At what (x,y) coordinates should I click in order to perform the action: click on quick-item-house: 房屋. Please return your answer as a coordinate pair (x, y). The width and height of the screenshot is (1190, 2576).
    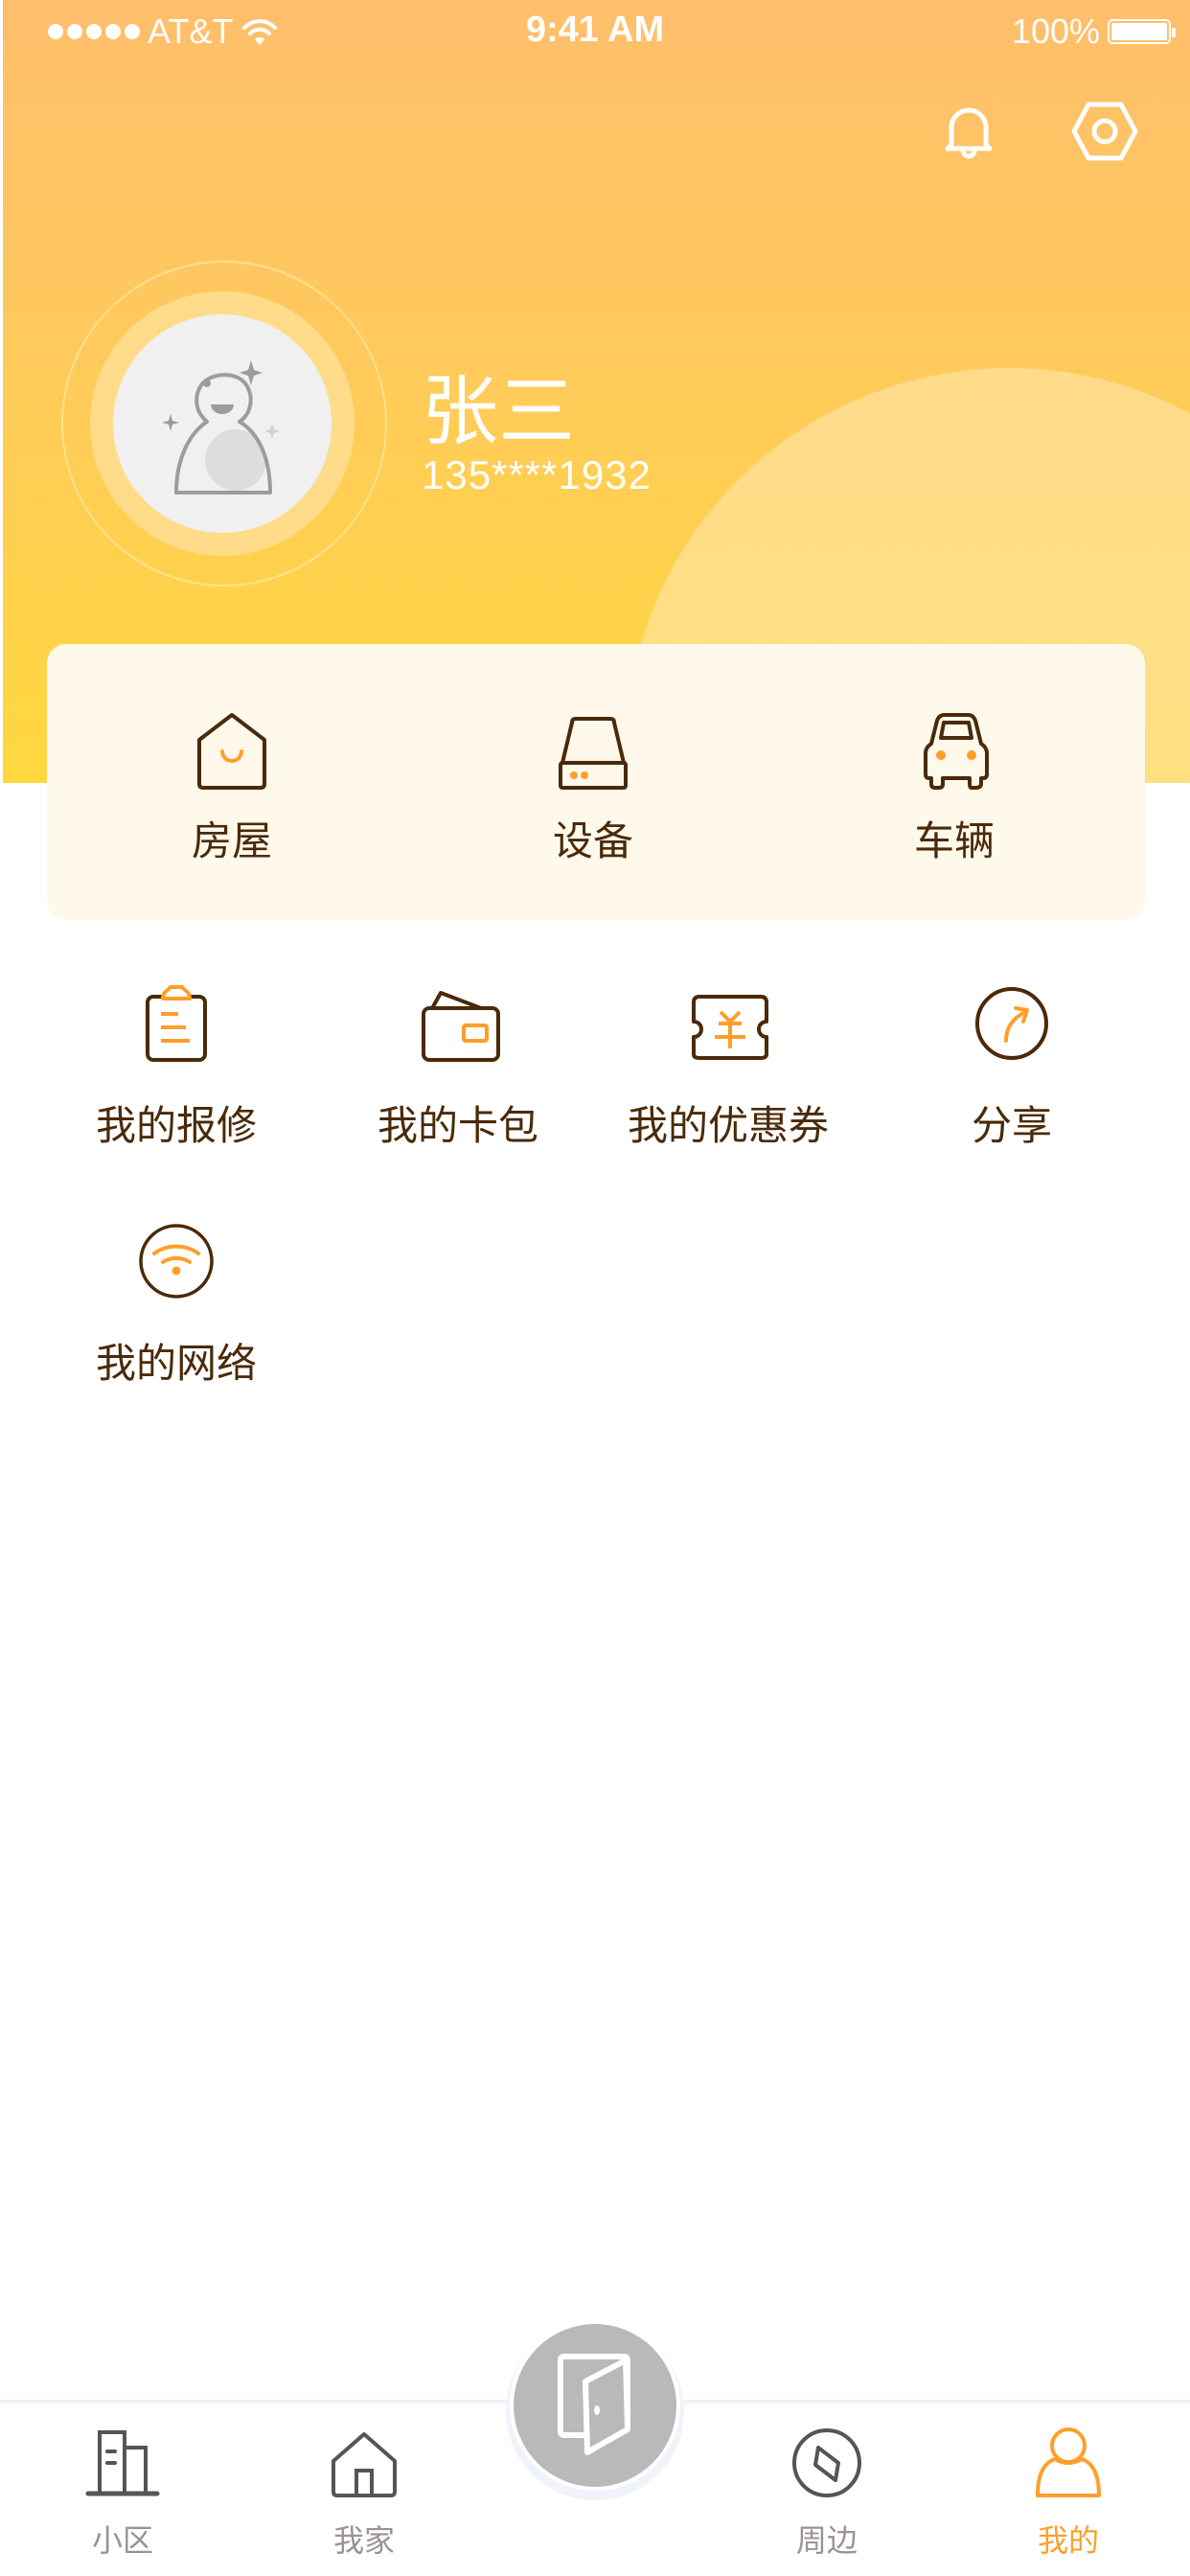
    Looking at the image, I should click on (232, 782).